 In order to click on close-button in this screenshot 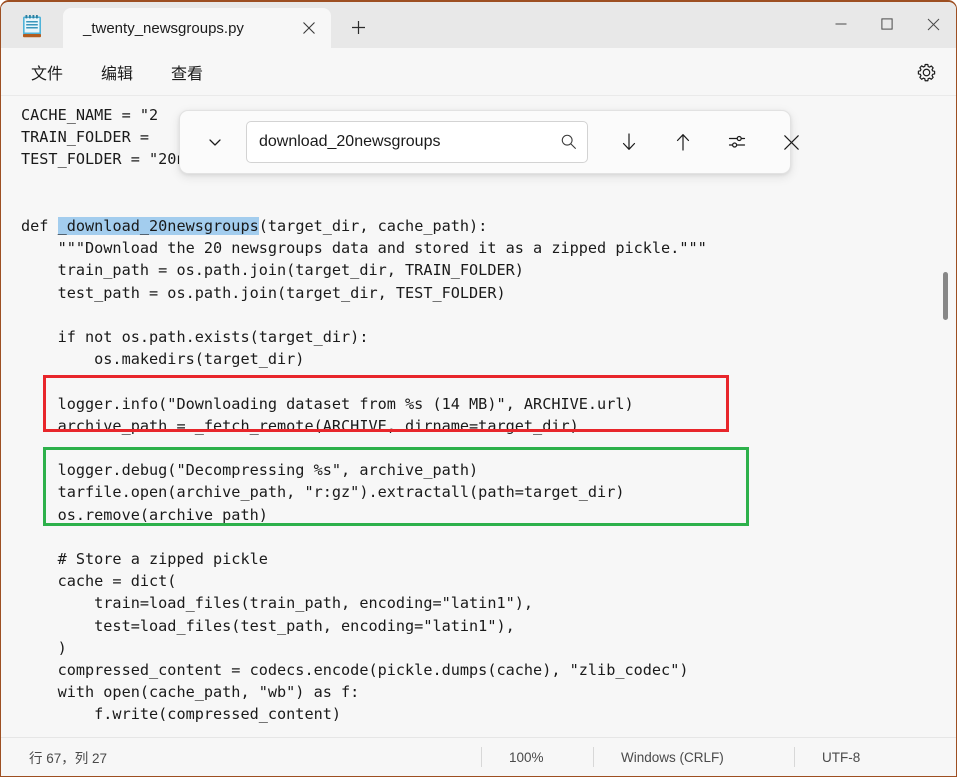, I will do `click(933, 24)`.